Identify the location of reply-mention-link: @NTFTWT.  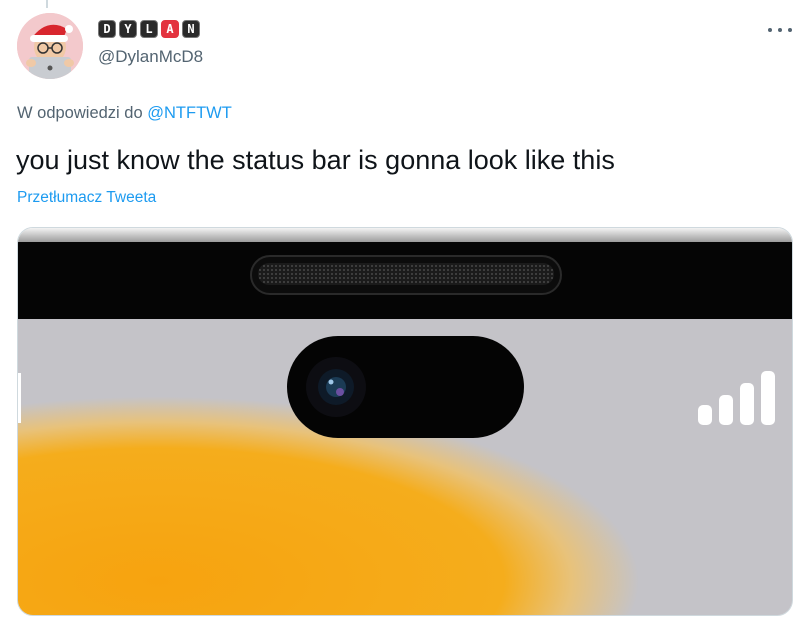
(189, 113).